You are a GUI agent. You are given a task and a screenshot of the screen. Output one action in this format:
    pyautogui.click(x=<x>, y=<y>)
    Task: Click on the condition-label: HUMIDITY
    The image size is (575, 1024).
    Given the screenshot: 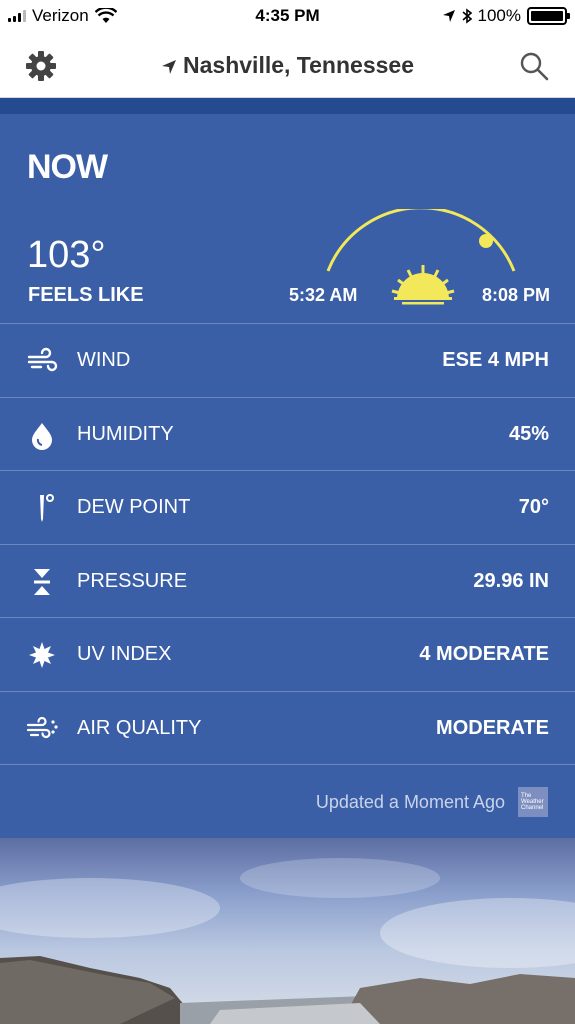 What is the action you would take?
    pyautogui.click(x=125, y=433)
    